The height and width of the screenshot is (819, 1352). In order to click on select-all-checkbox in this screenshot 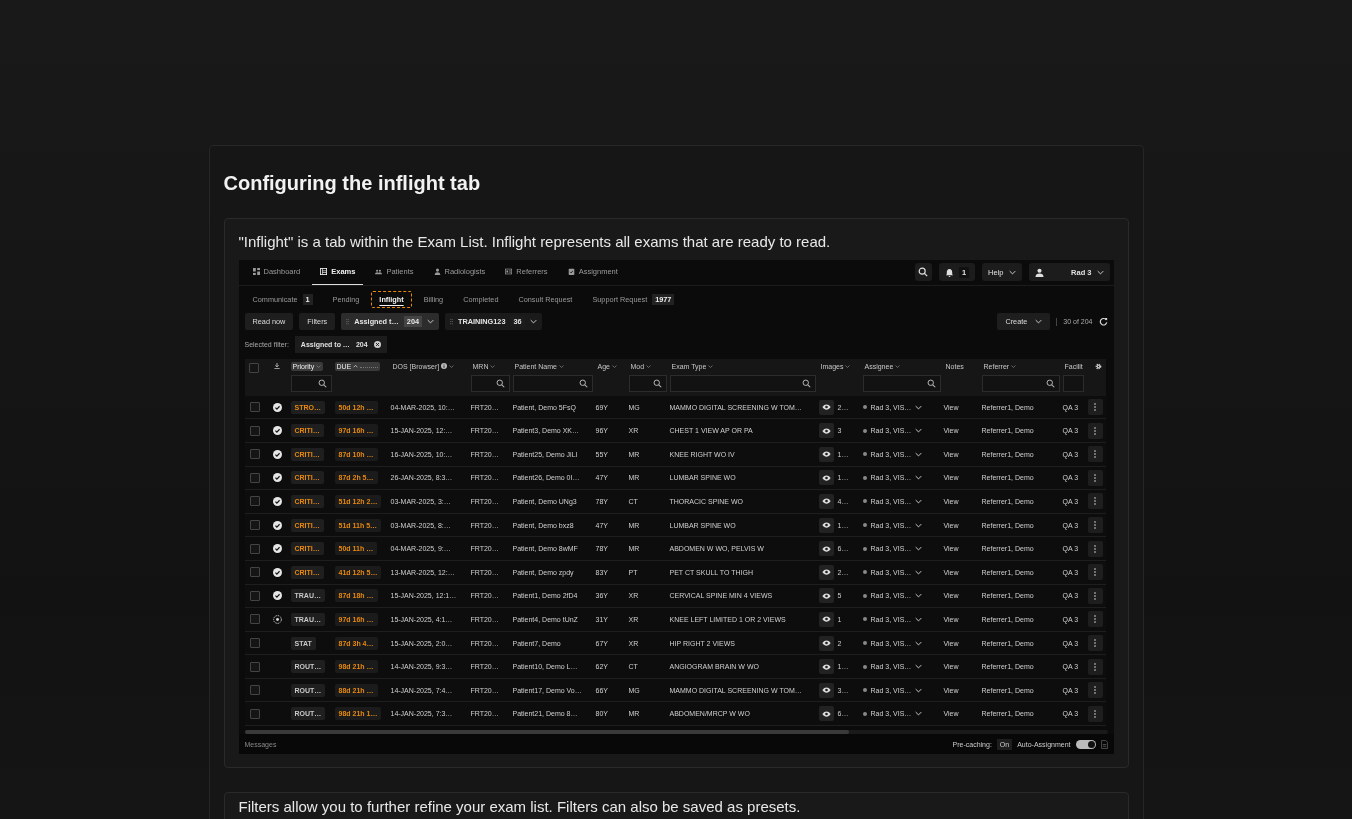, I will do `click(253, 367)`.